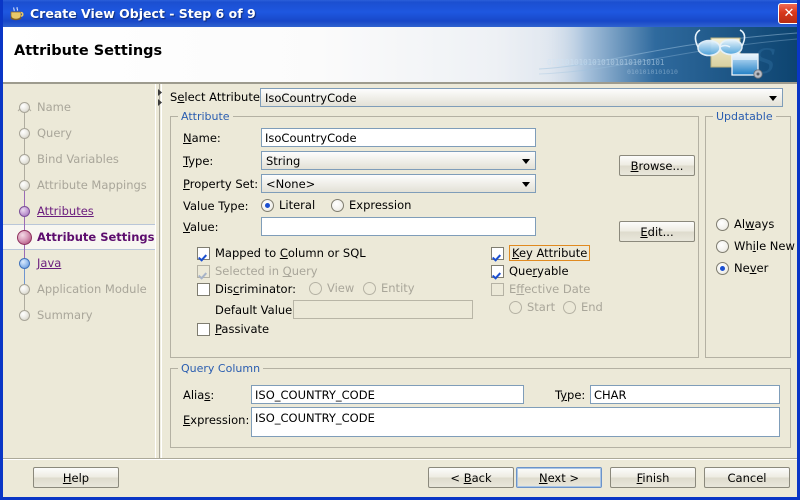 This screenshot has width=800, height=500. What do you see at coordinates (742, 268) in the screenshot?
I see `updatable-never-radio: Never` at bounding box center [742, 268].